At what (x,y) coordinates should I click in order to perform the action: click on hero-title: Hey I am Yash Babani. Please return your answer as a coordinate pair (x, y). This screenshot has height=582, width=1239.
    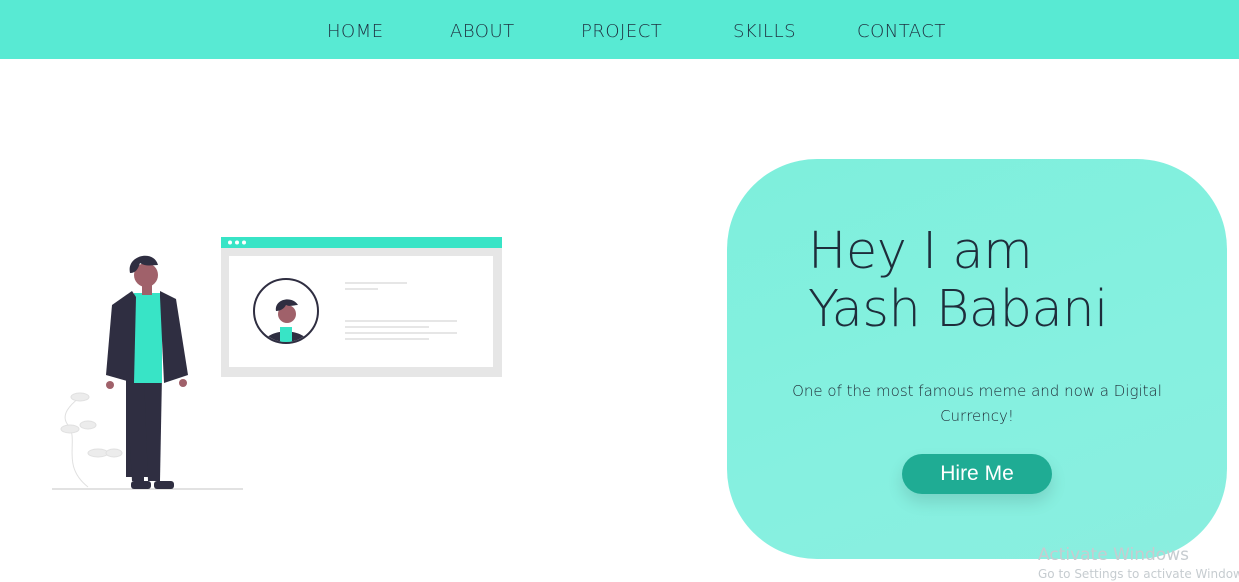
    Looking at the image, I should click on (958, 281).